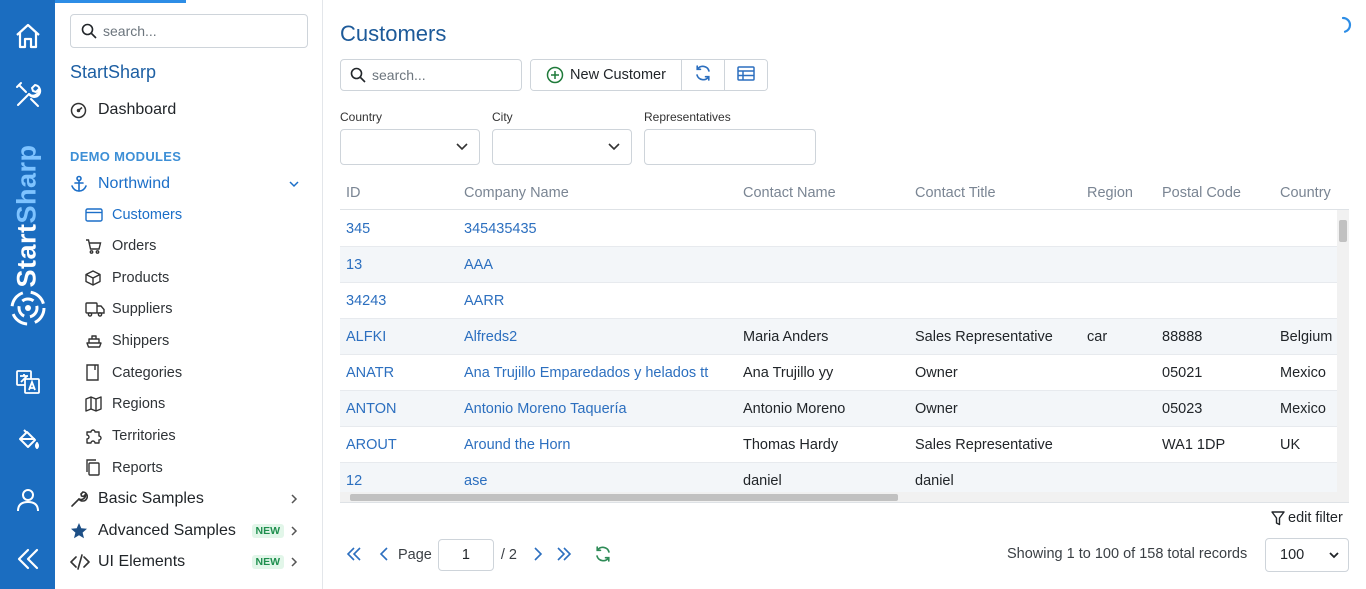 The image size is (1366, 589). What do you see at coordinates (142, 309) in the screenshot?
I see `sidebar-item-label: Suppliers` at bounding box center [142, 309].